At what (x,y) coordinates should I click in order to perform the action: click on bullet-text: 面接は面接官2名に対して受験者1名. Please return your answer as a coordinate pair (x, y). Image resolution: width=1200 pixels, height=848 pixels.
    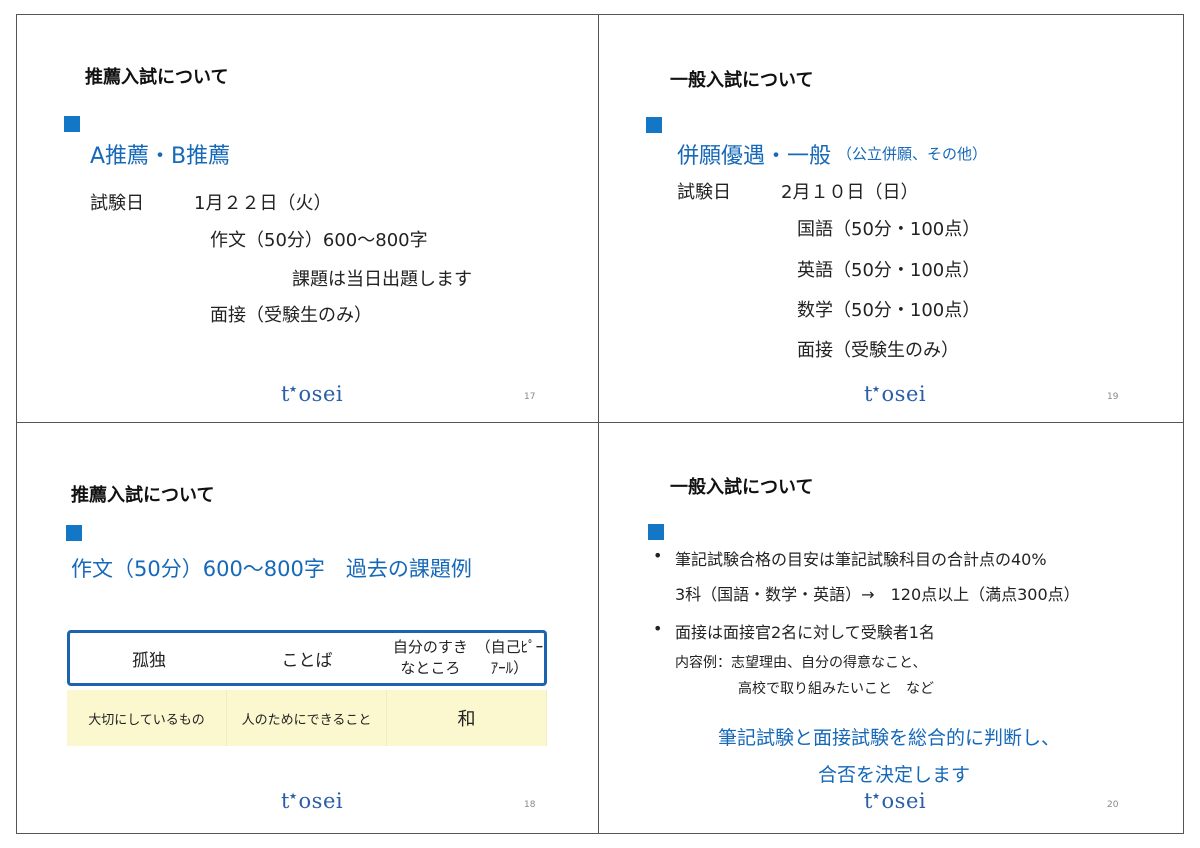
    Looking at the image, I should click on (805, 632).